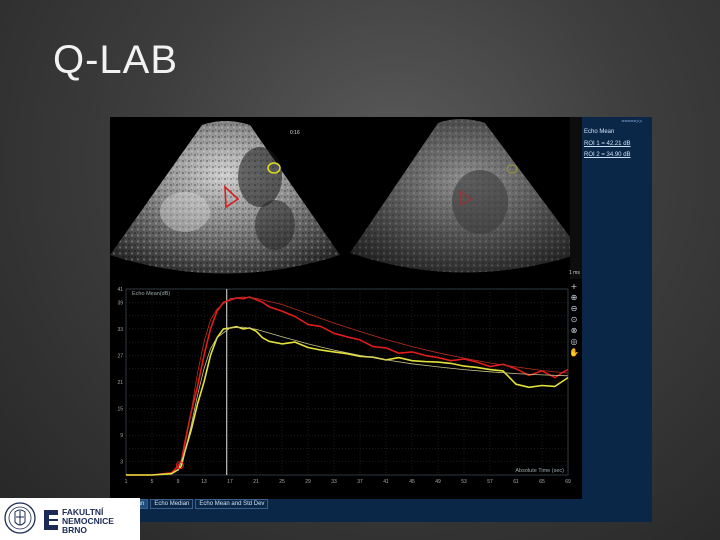 Image resolution: width=720 pixels, height=540 pixels. Describe the element at coordinates (466, 196) in the screenshot. I see `ultrasound-right-sector` at that location.